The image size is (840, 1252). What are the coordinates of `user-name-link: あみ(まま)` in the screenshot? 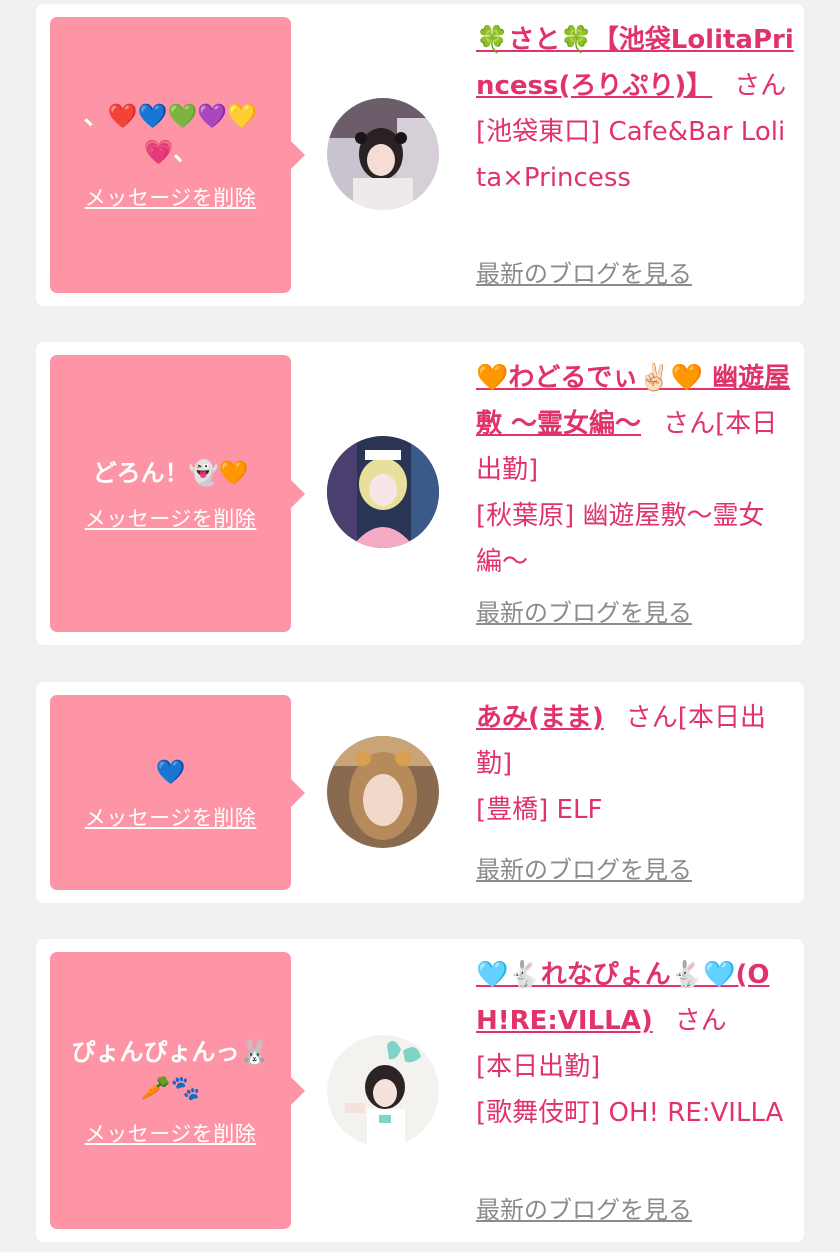 It's located at (540, 718).